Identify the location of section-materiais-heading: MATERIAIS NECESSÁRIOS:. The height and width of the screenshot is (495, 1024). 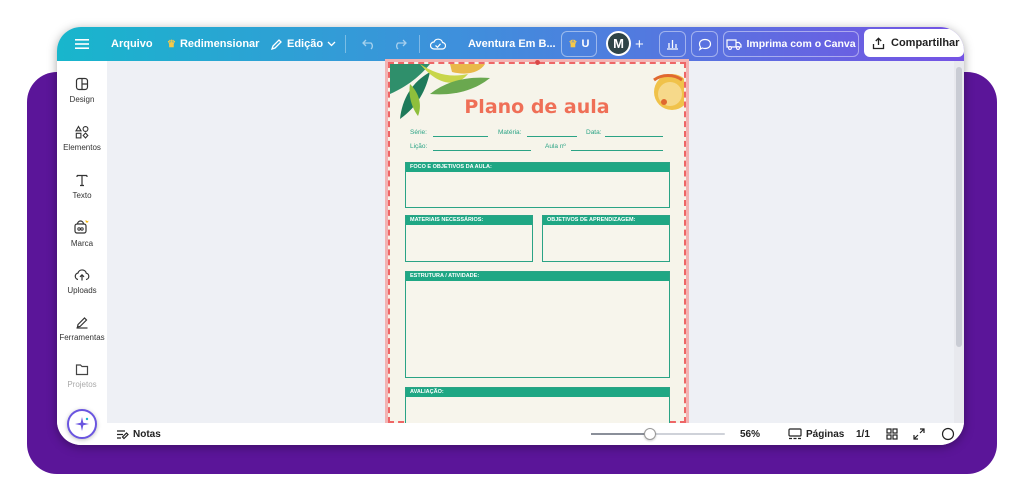
(469, 220).